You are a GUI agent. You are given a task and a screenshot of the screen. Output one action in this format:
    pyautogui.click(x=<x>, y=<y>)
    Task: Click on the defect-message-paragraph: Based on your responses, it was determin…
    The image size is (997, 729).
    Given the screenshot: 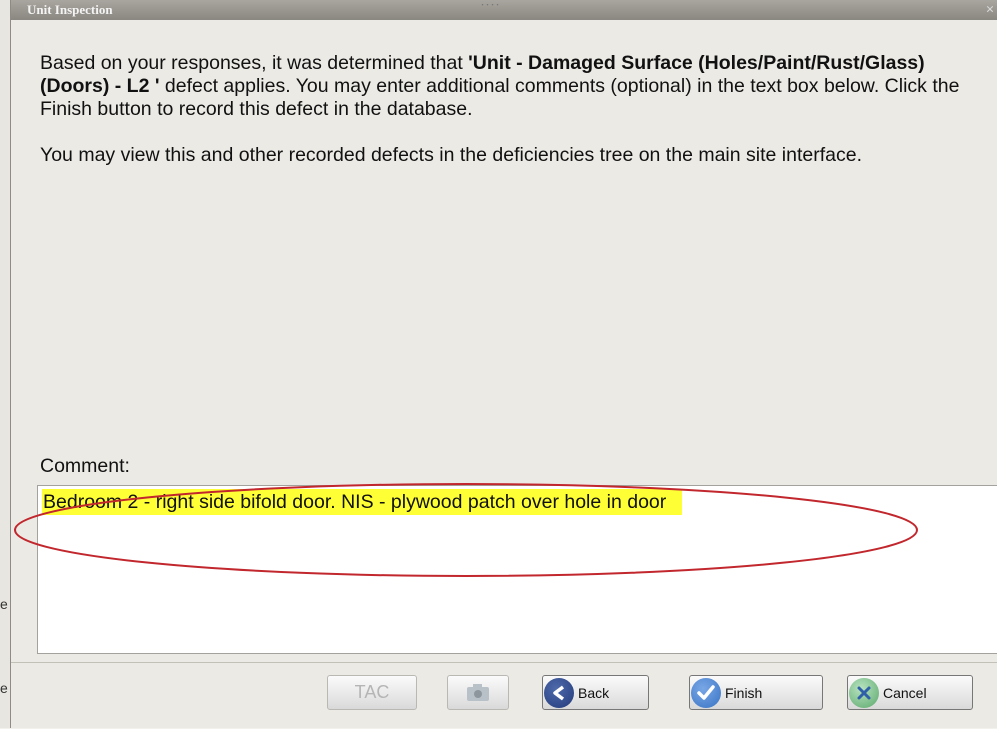 What is the action you would take?
    pyautogui.click(x=507, y=86)
    